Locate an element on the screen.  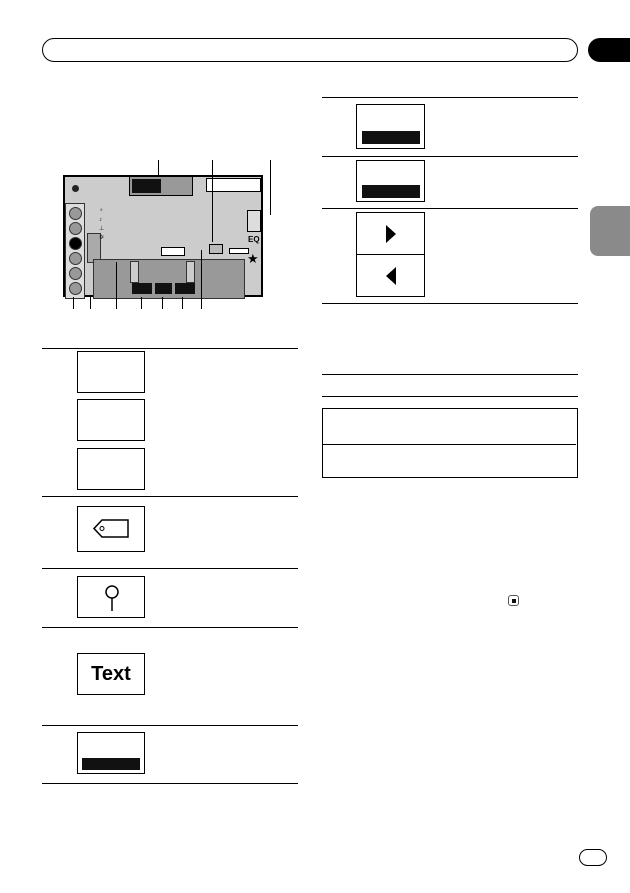
next-button is located at coordinates (190, 272).